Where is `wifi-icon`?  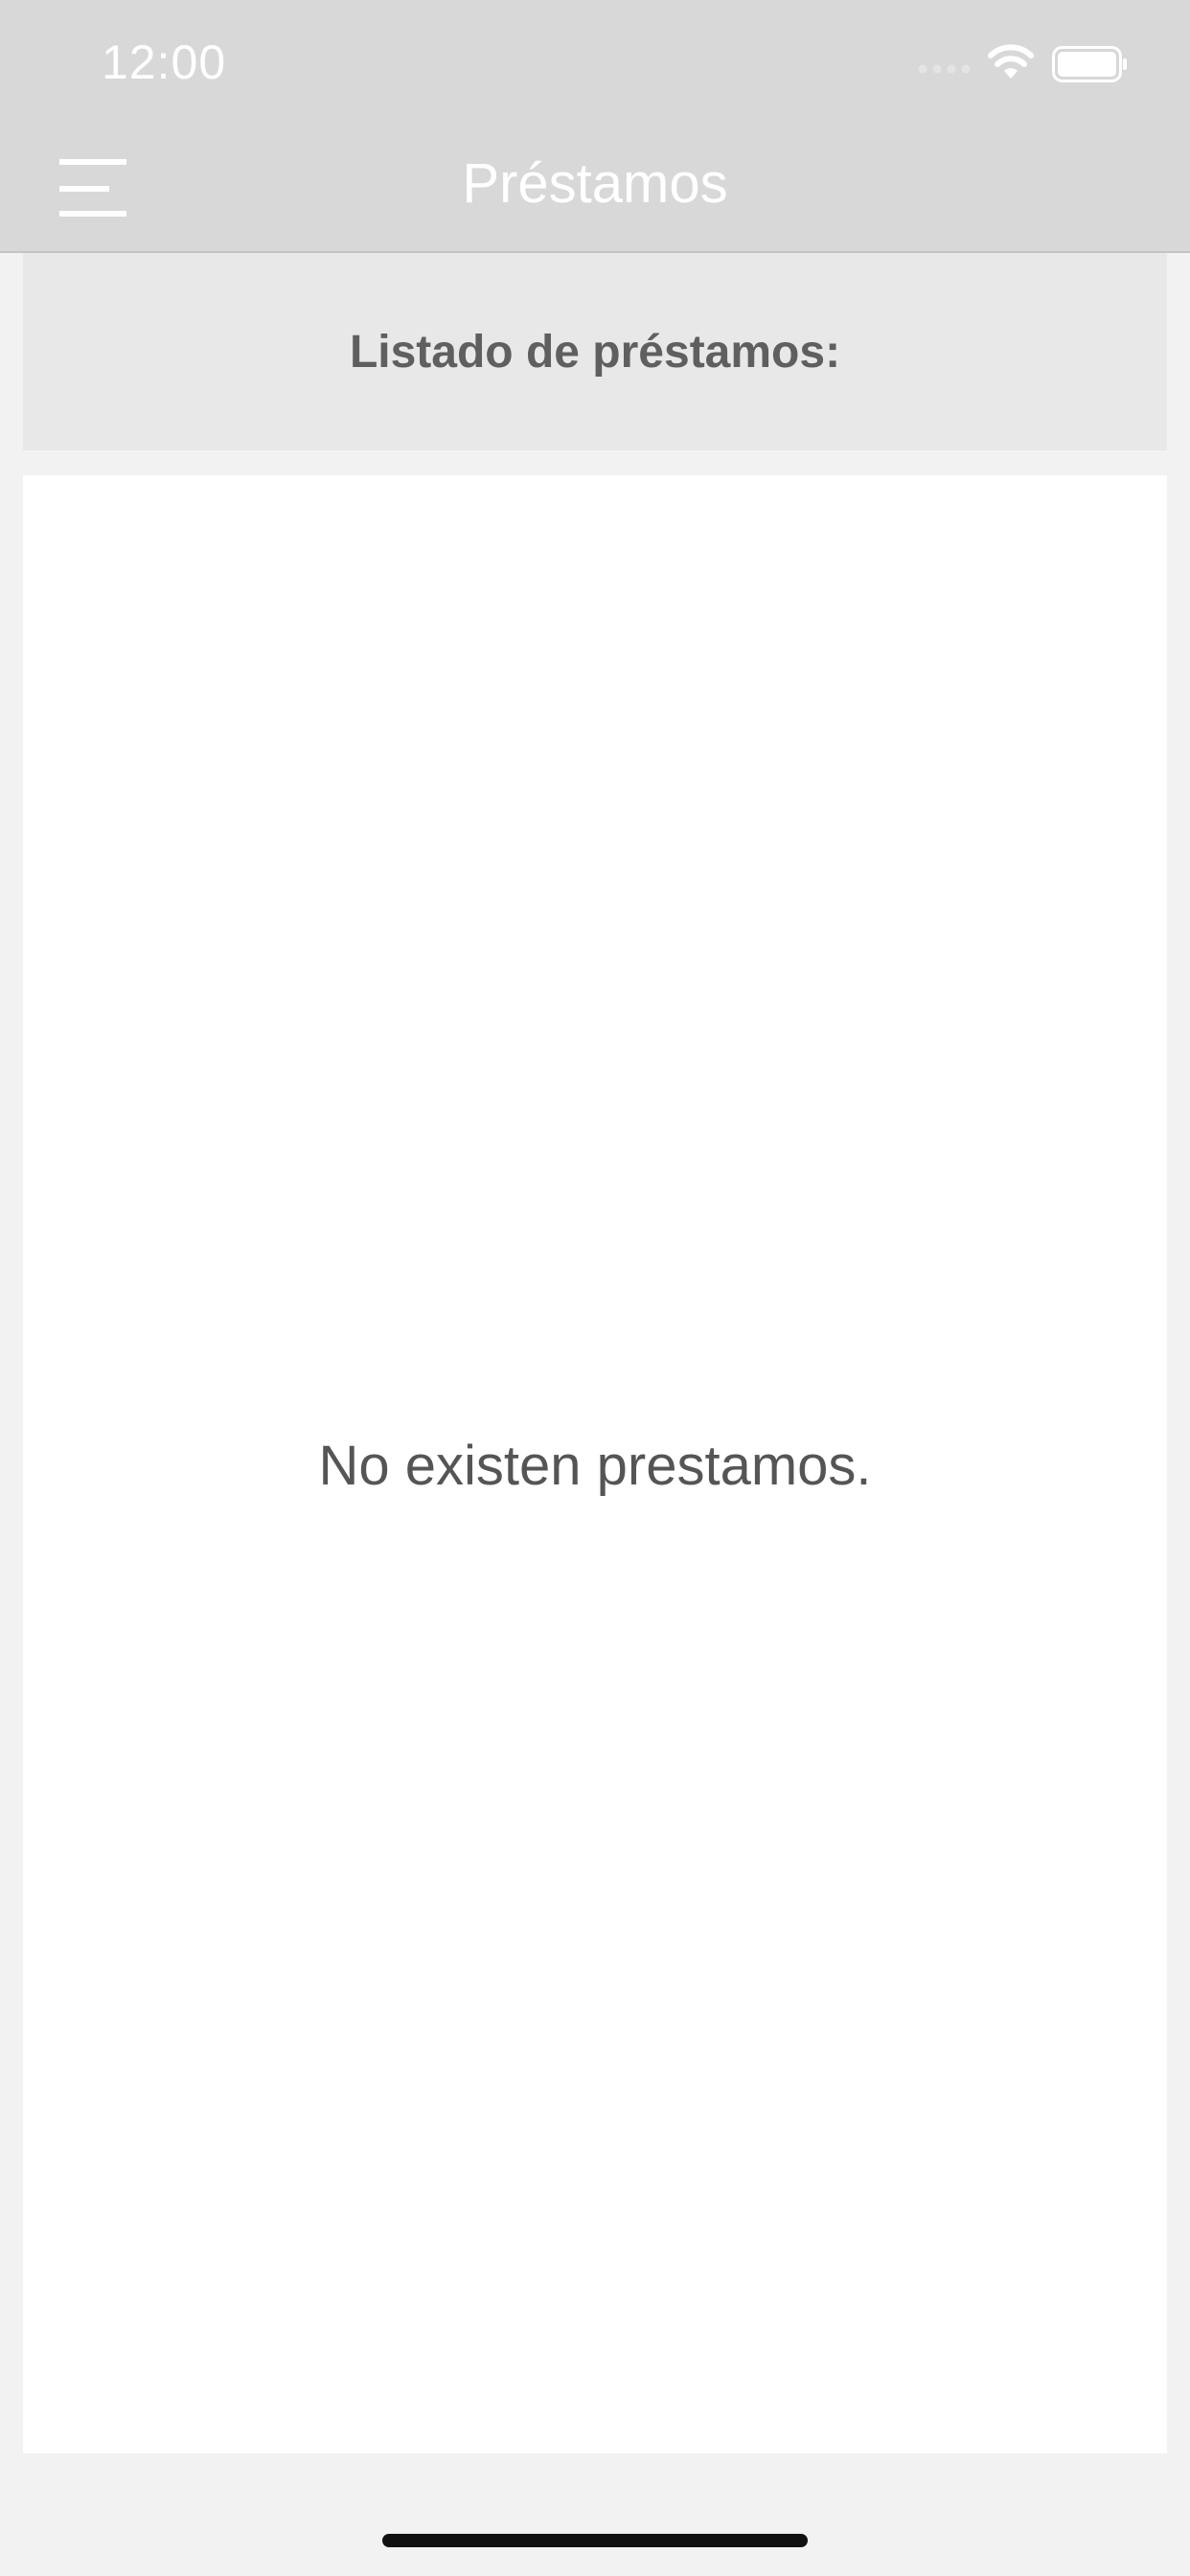 wifi-icon is located at coordinates (1011, 62).